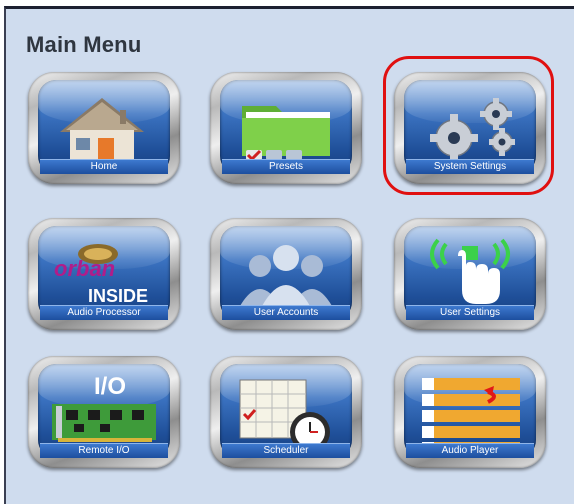  What do you see at coordinates (286, 274) in the screenshot?
I see `user-accounts-button: User Accounts` at bounding box center [286, 274].